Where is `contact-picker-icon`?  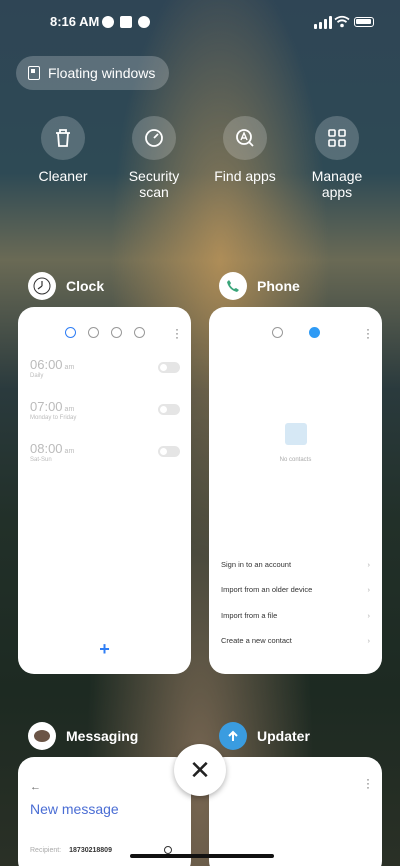
contact-picker-icon is located at coordinates (168, 850).